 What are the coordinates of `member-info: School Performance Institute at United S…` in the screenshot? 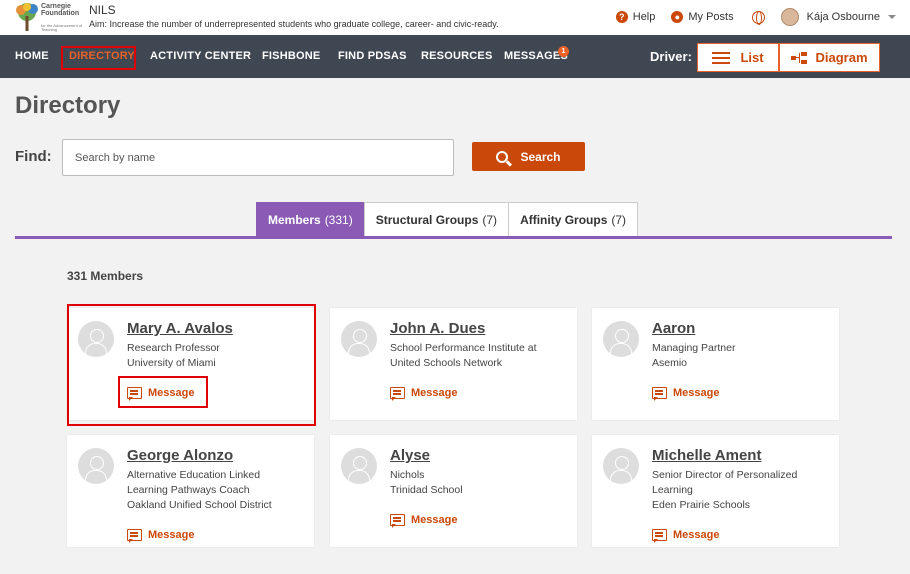 It's located at (480, 356).